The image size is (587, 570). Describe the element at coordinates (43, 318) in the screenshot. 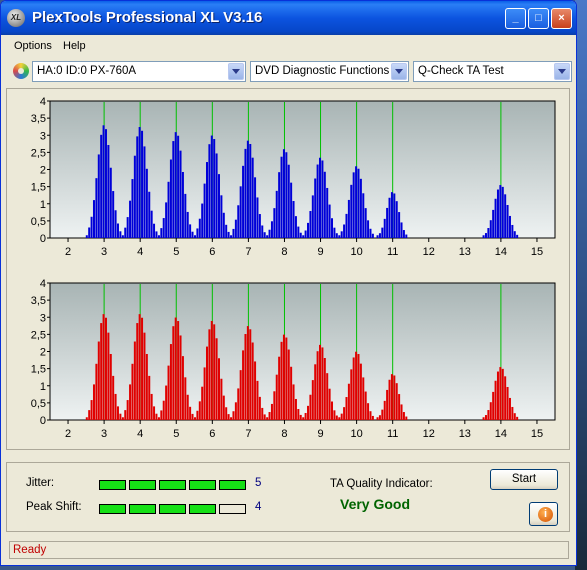

I see `y-tick-label: 3` at that location.